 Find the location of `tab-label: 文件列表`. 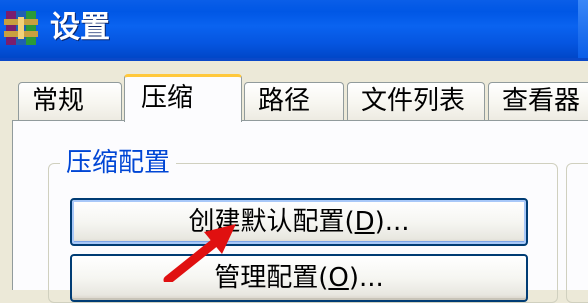

tab-label: 文件列表 is located at coordinates (413, 101).